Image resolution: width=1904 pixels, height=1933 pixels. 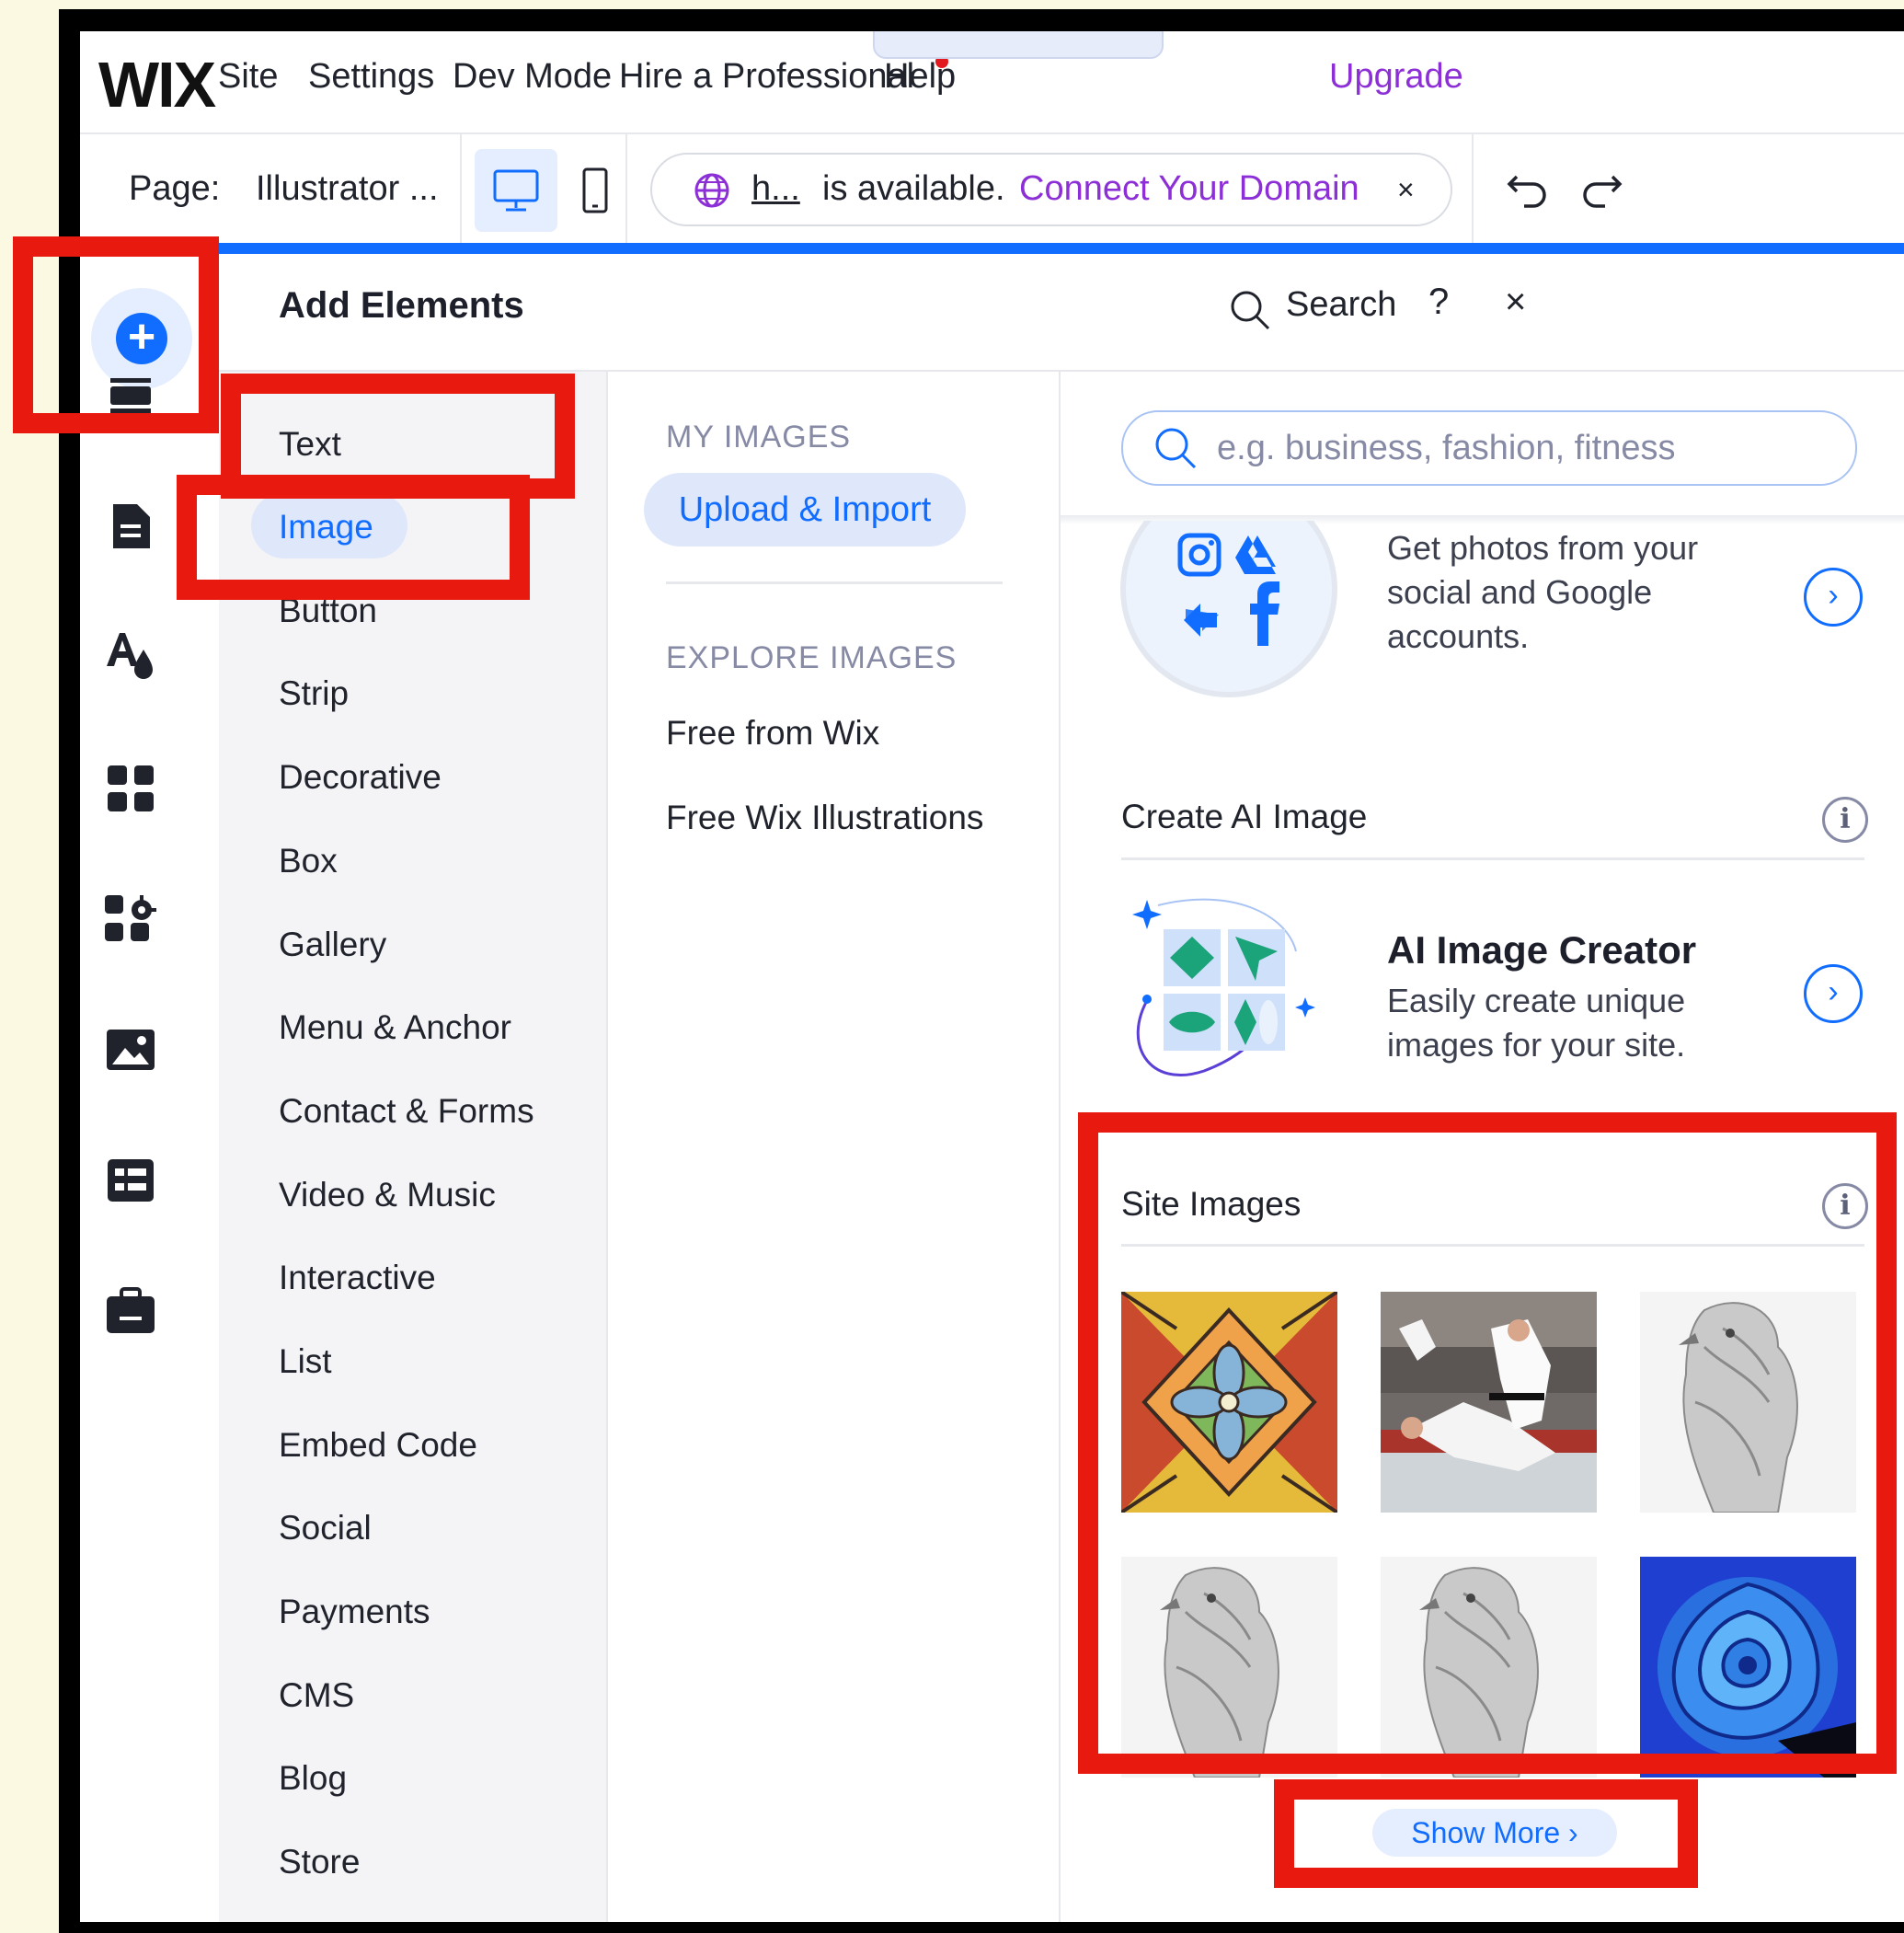 I want to click on undo-icon, so click(x=1528, y=190).